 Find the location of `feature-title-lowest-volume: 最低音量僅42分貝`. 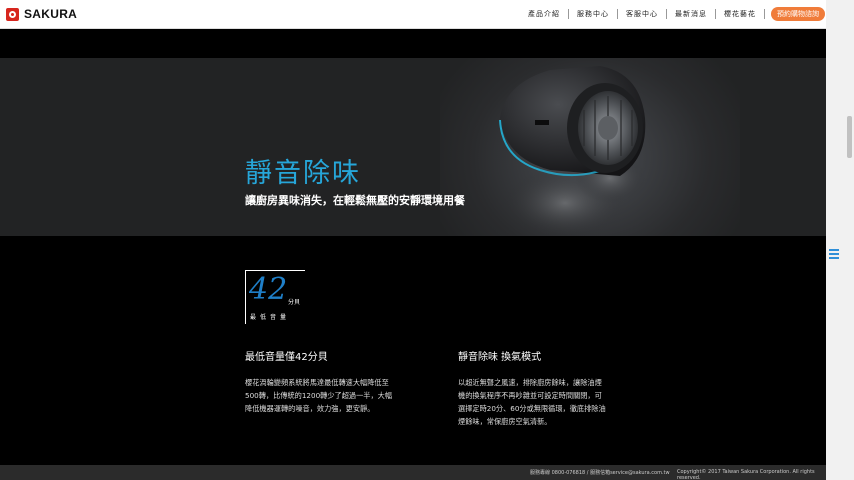

feature-title-lowest-volume: 最低音量僅42分貝 is located at coordinates (286, 357).